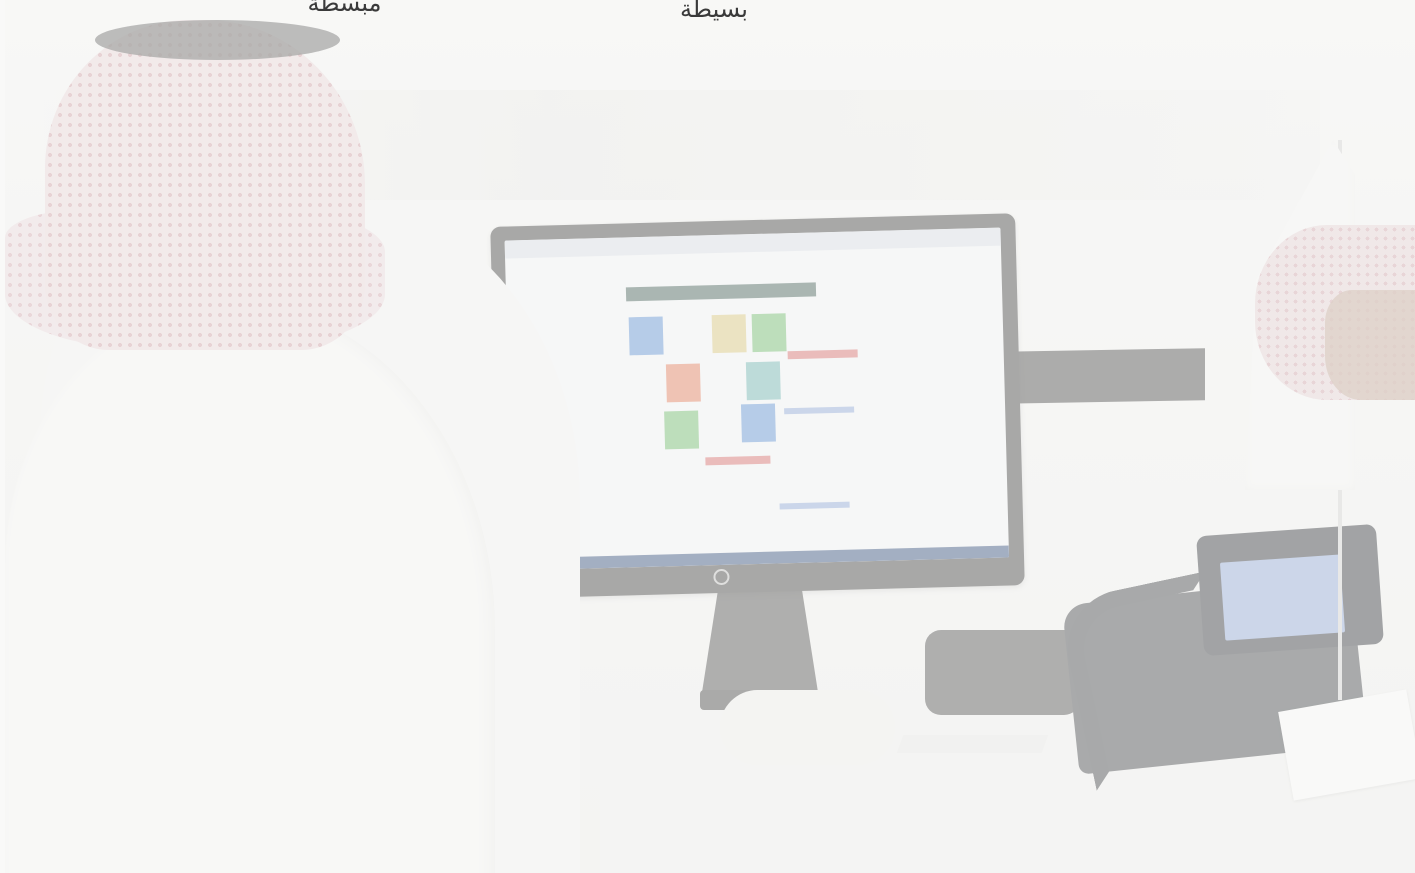  What do you see at coordinates (344, 8) in the screenshot?
I see `feature-label-simplified: مبسطة` at bounding box center [344, 8].